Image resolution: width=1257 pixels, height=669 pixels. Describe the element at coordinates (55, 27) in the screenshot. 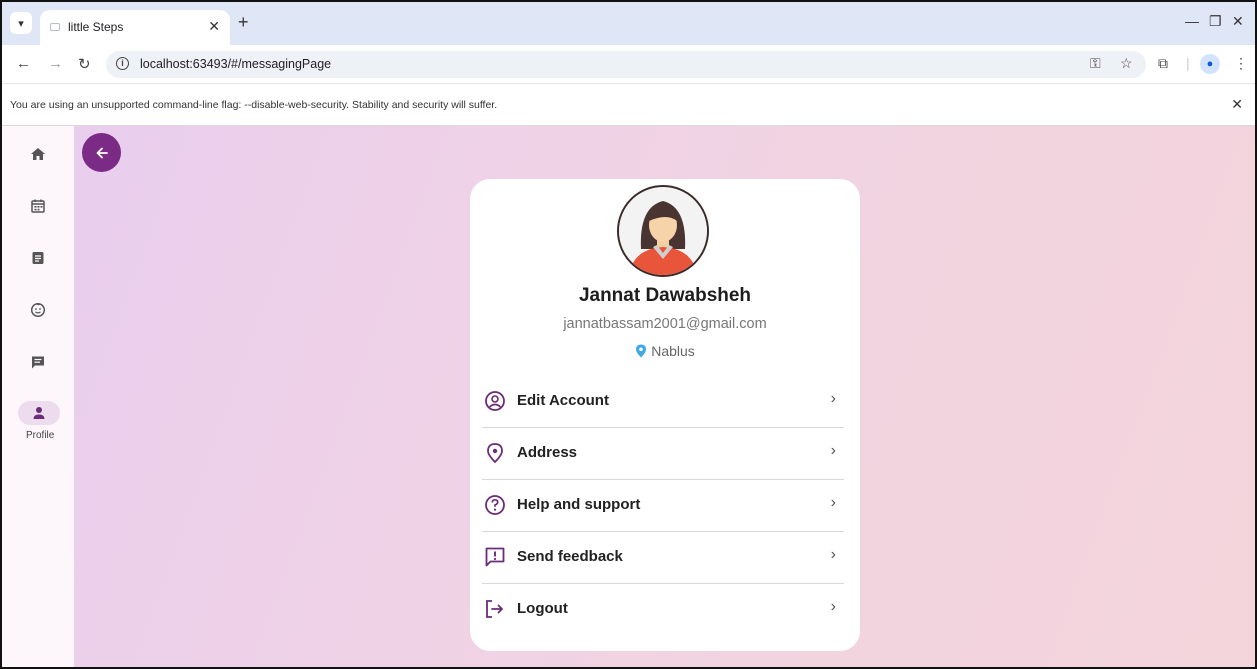

I see `favicon-icon` at that location.